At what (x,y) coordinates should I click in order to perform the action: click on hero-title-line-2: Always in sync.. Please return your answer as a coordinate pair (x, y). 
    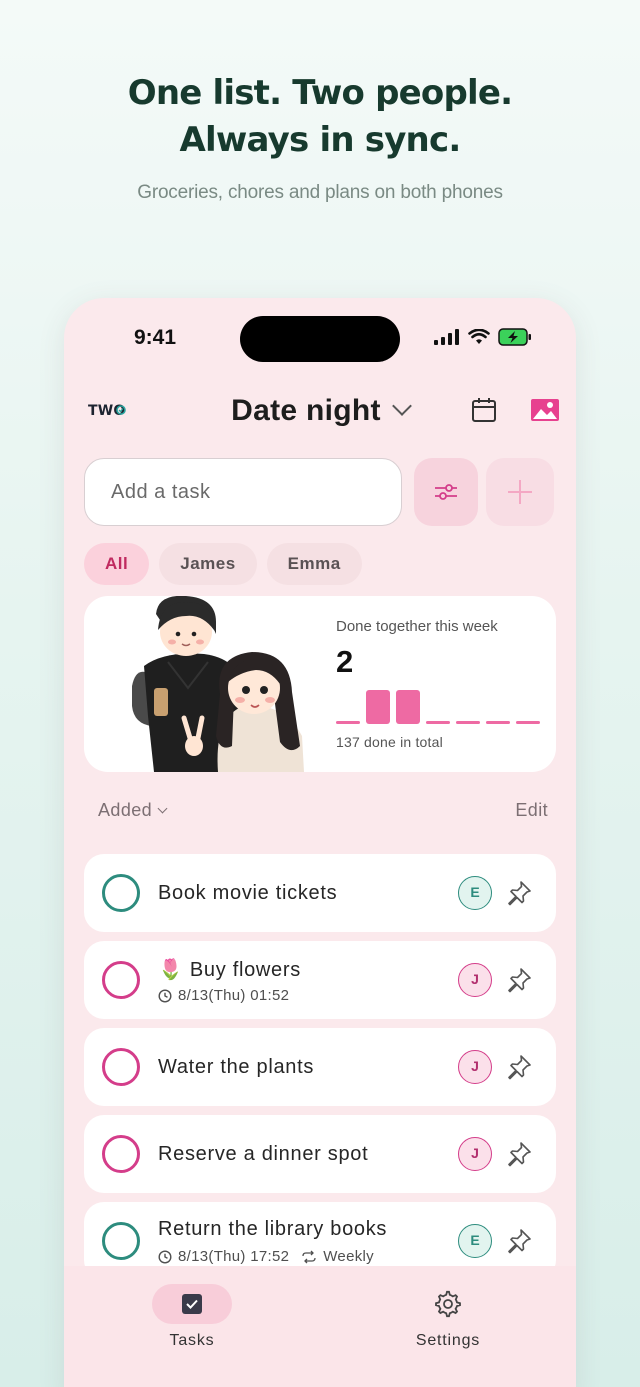
    Looking at the image, I should click on (320, 140).